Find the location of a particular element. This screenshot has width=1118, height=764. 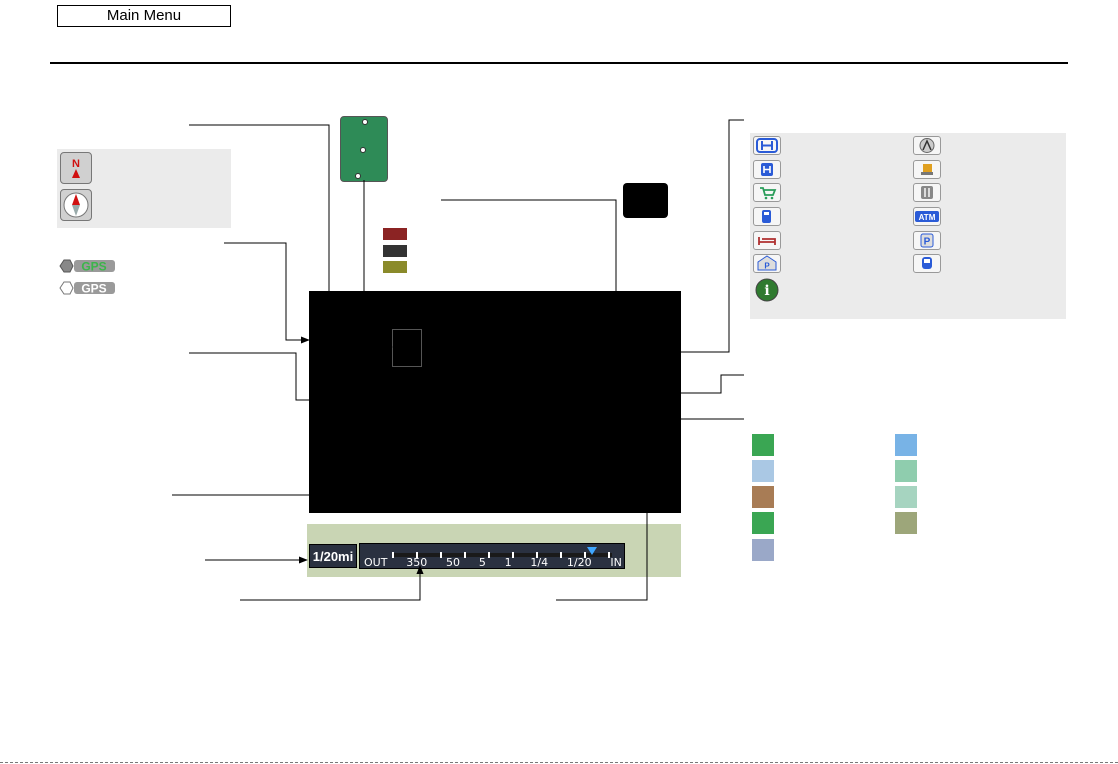

landmark-icon-legend: ATM P P i is located at coordinates (908, 226).